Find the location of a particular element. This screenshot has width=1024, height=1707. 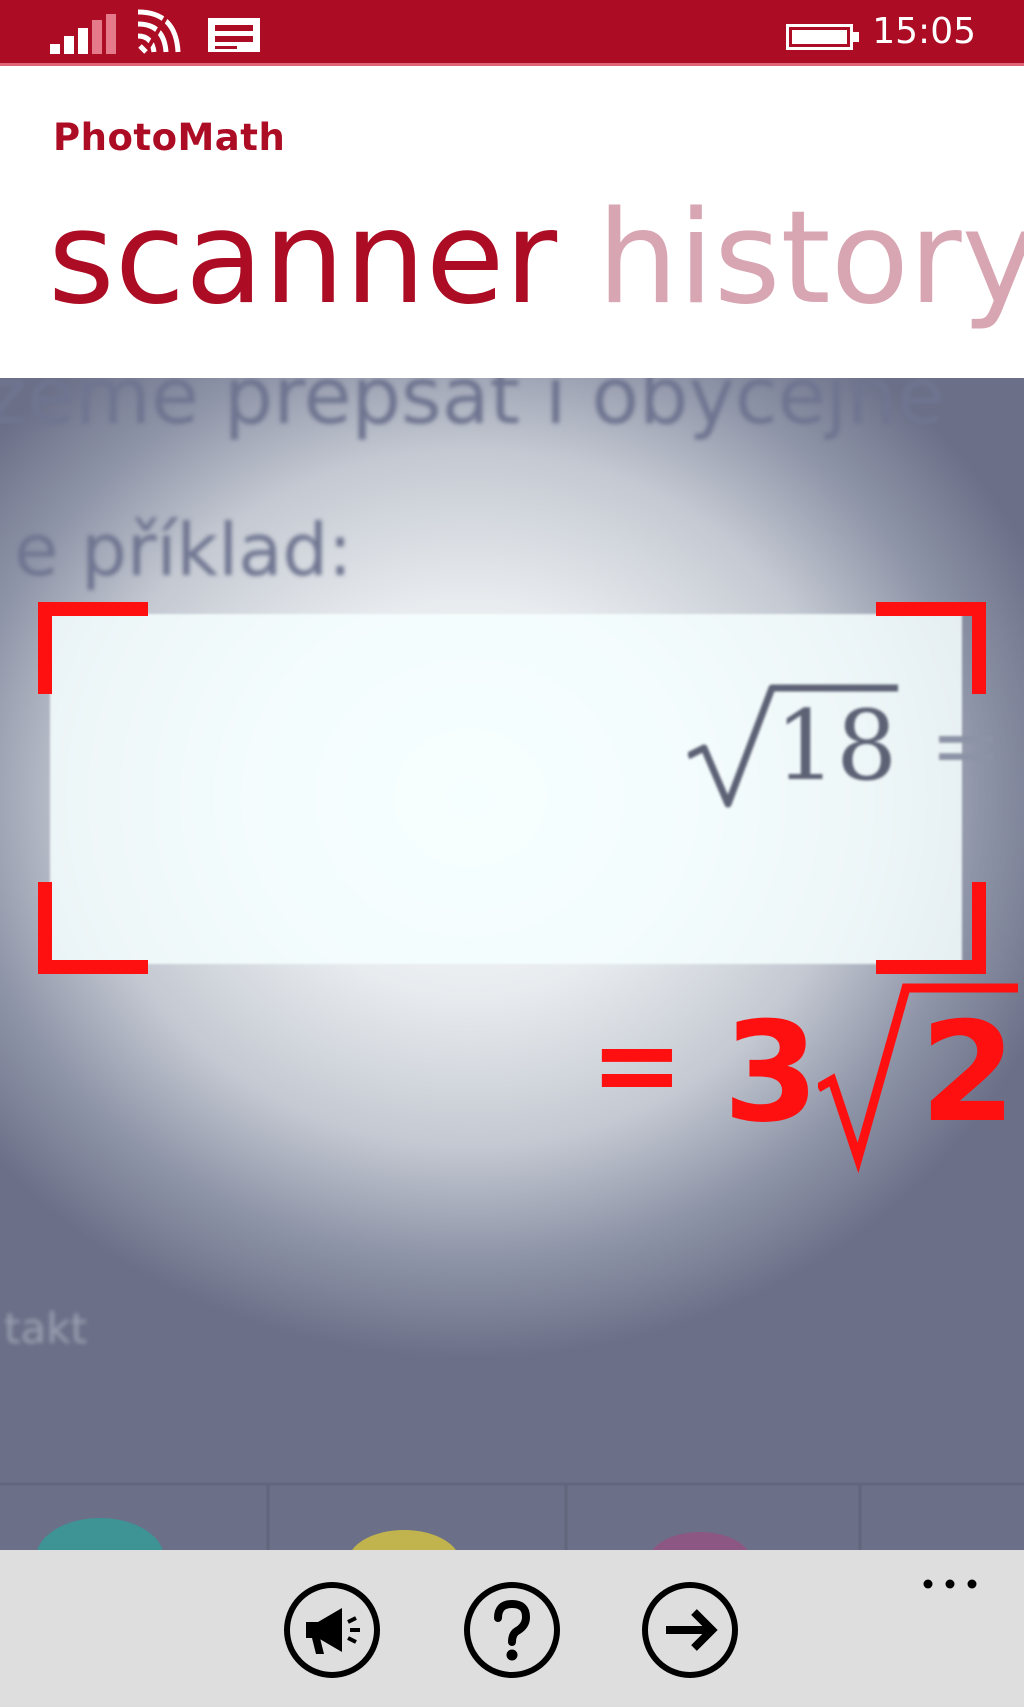

help-button is located at coordinates (512, 1630).